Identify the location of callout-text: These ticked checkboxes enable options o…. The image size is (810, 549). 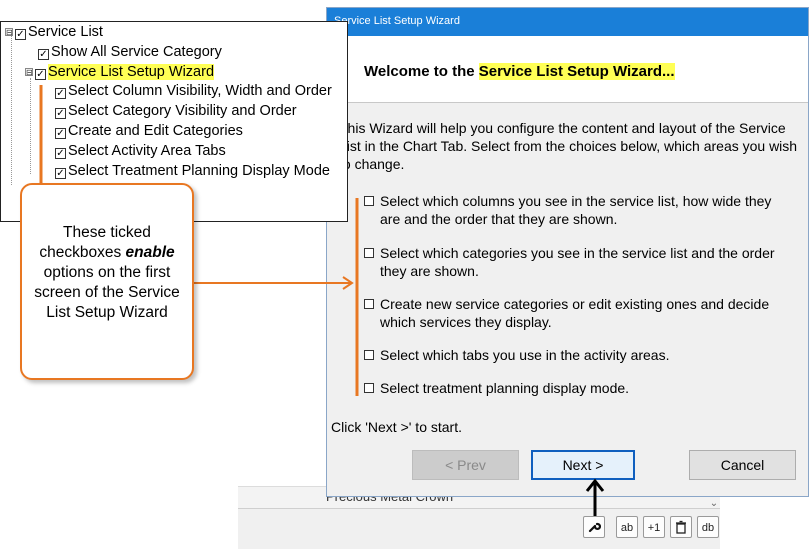
(107, 273).